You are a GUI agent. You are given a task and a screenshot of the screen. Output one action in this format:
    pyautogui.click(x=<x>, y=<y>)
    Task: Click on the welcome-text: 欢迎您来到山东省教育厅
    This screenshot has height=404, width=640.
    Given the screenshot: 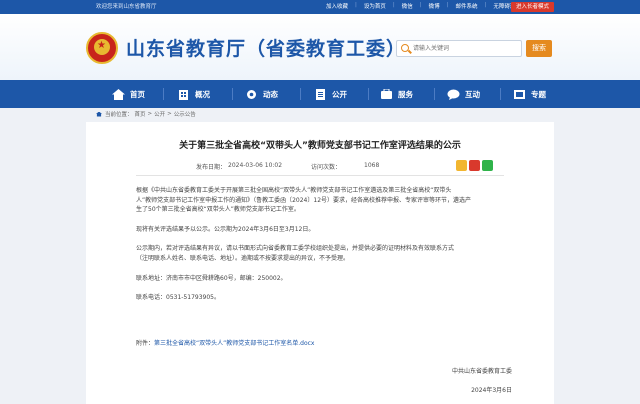 What is the action you would take?
    pyautogui.click(x=126, y=7)
    